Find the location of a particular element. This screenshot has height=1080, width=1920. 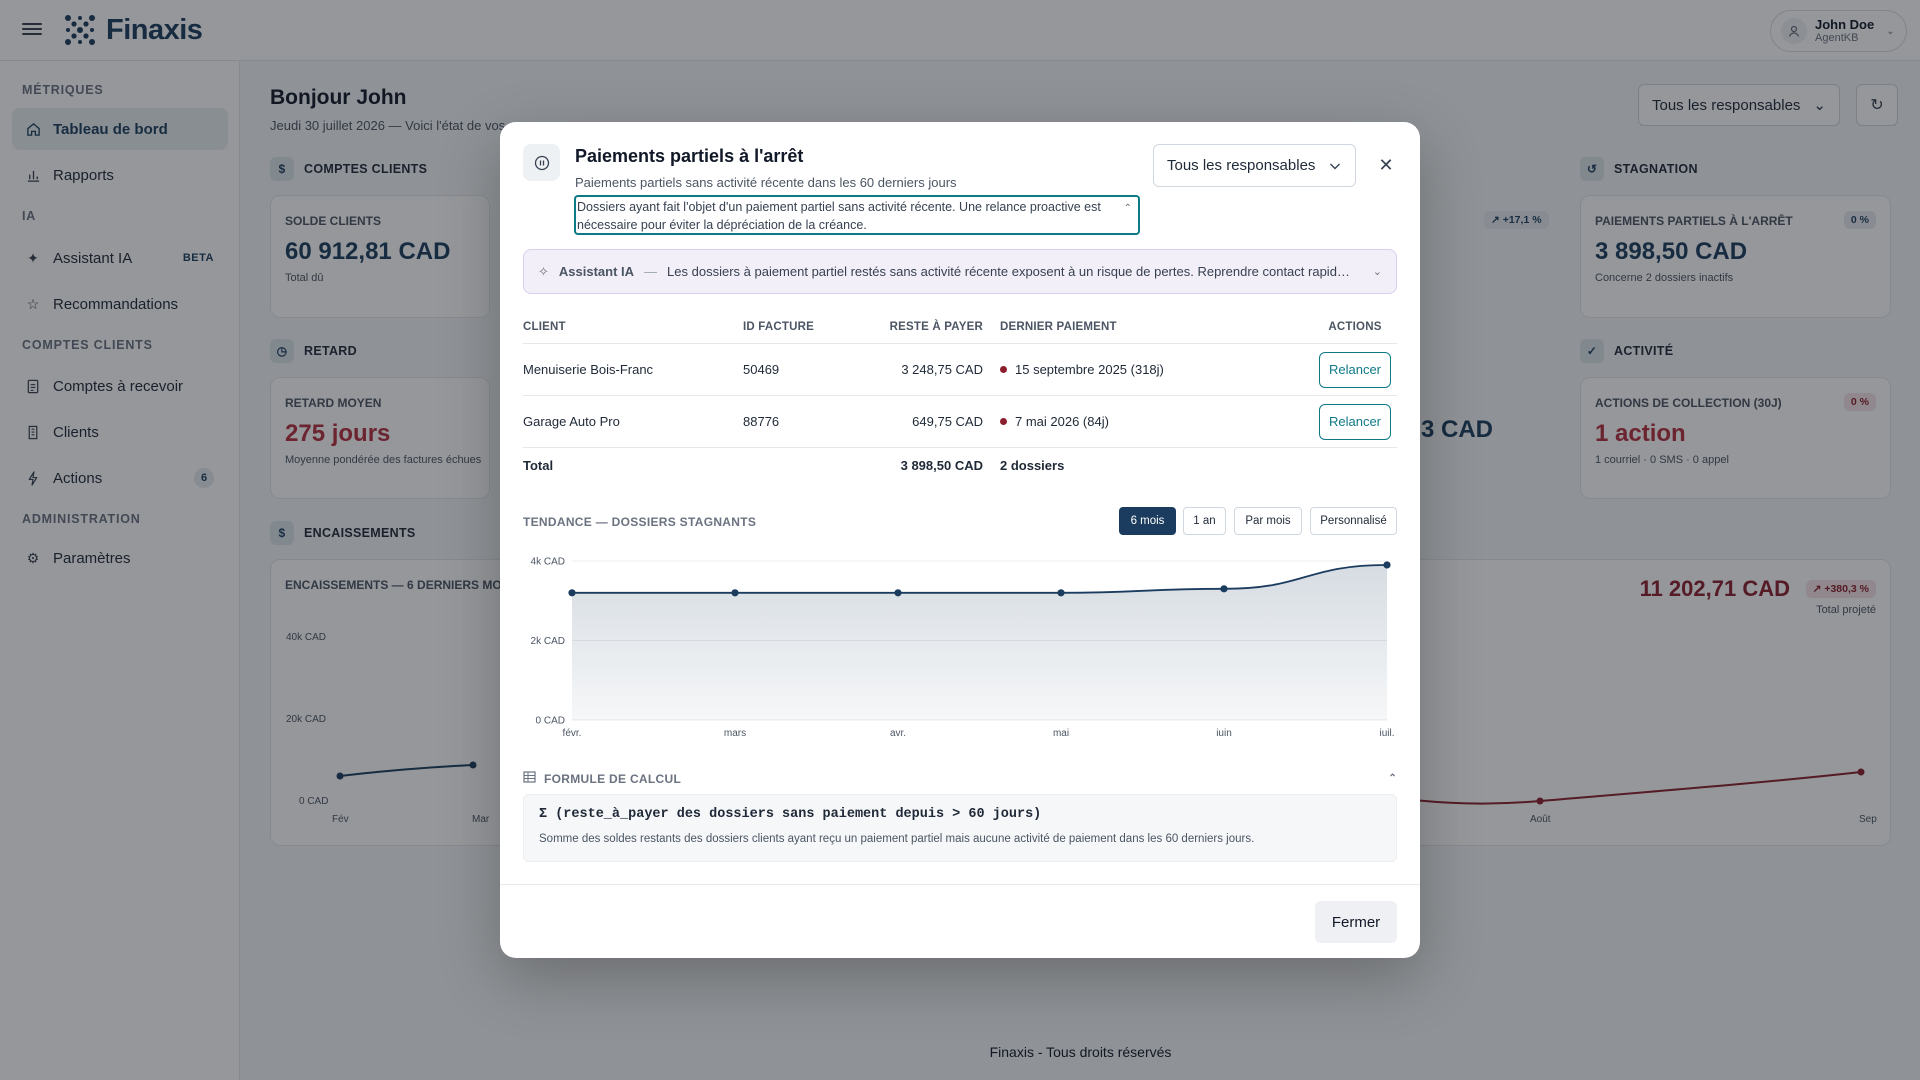

column-header: DERNIER PAIEMENT is located at coordinates (1058, 327).